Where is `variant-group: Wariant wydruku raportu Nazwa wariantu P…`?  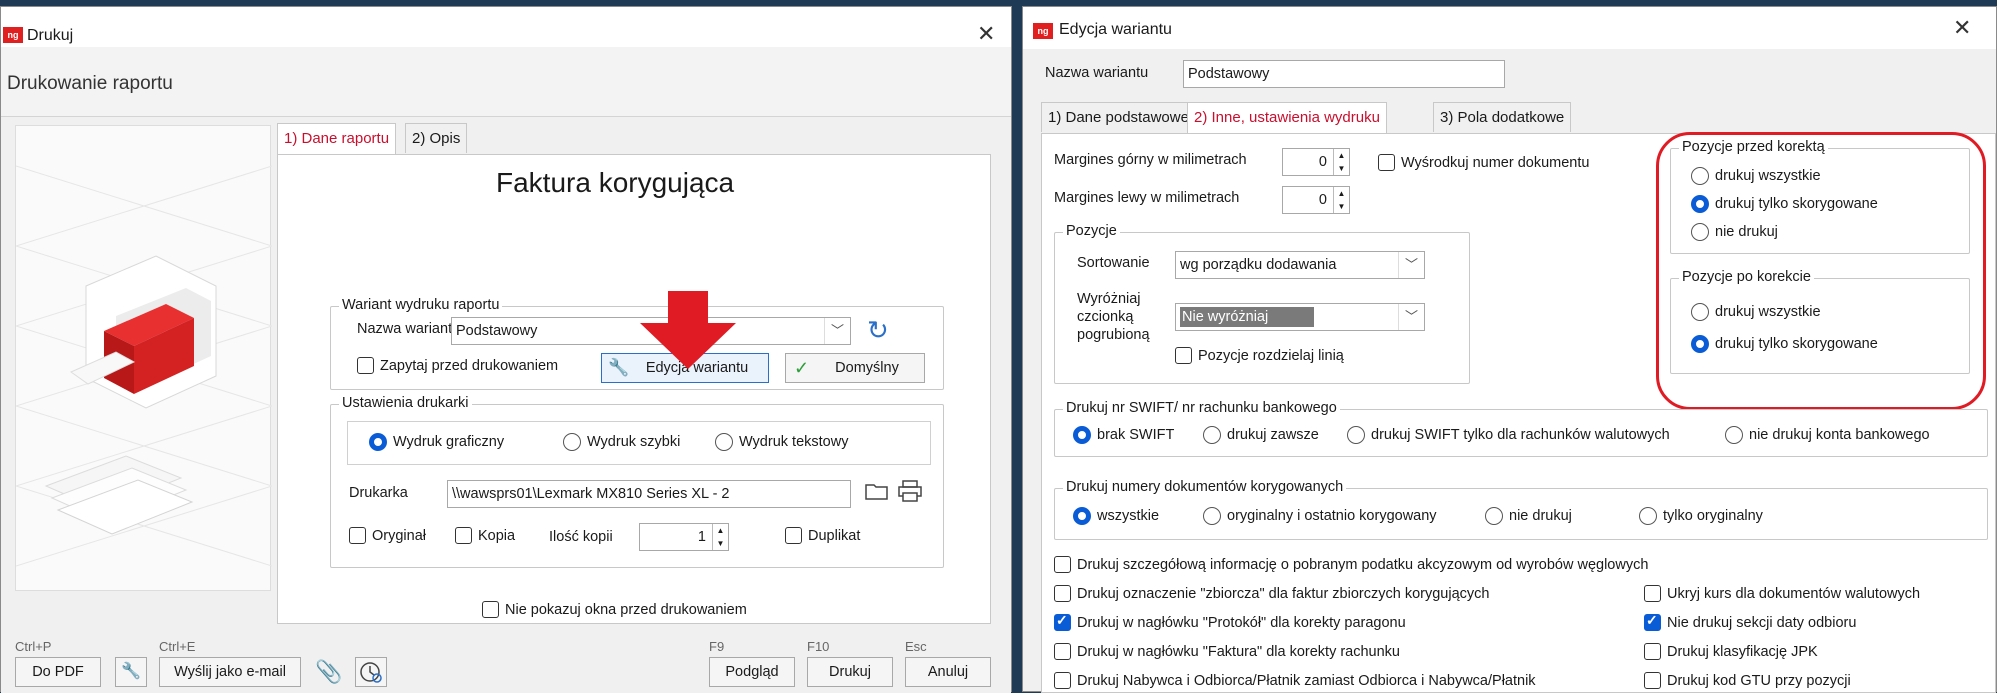
variant-group: Wariant wydruku raportu Nazwa wariantu P… is located at coordinates (637, 343).